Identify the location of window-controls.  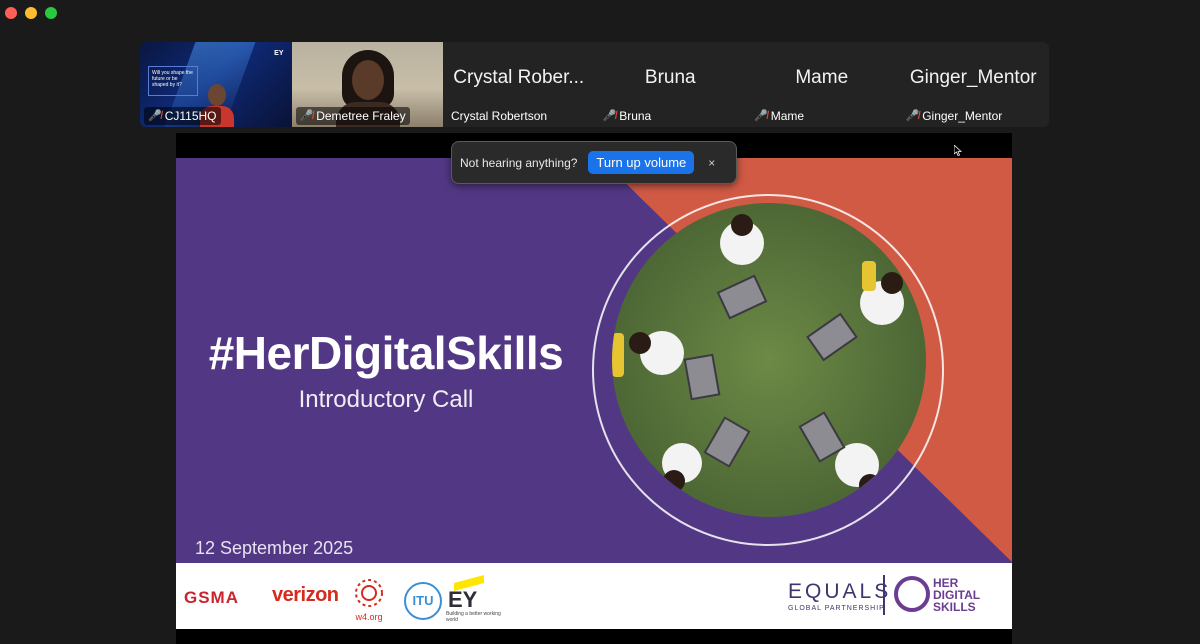
(31, 13).